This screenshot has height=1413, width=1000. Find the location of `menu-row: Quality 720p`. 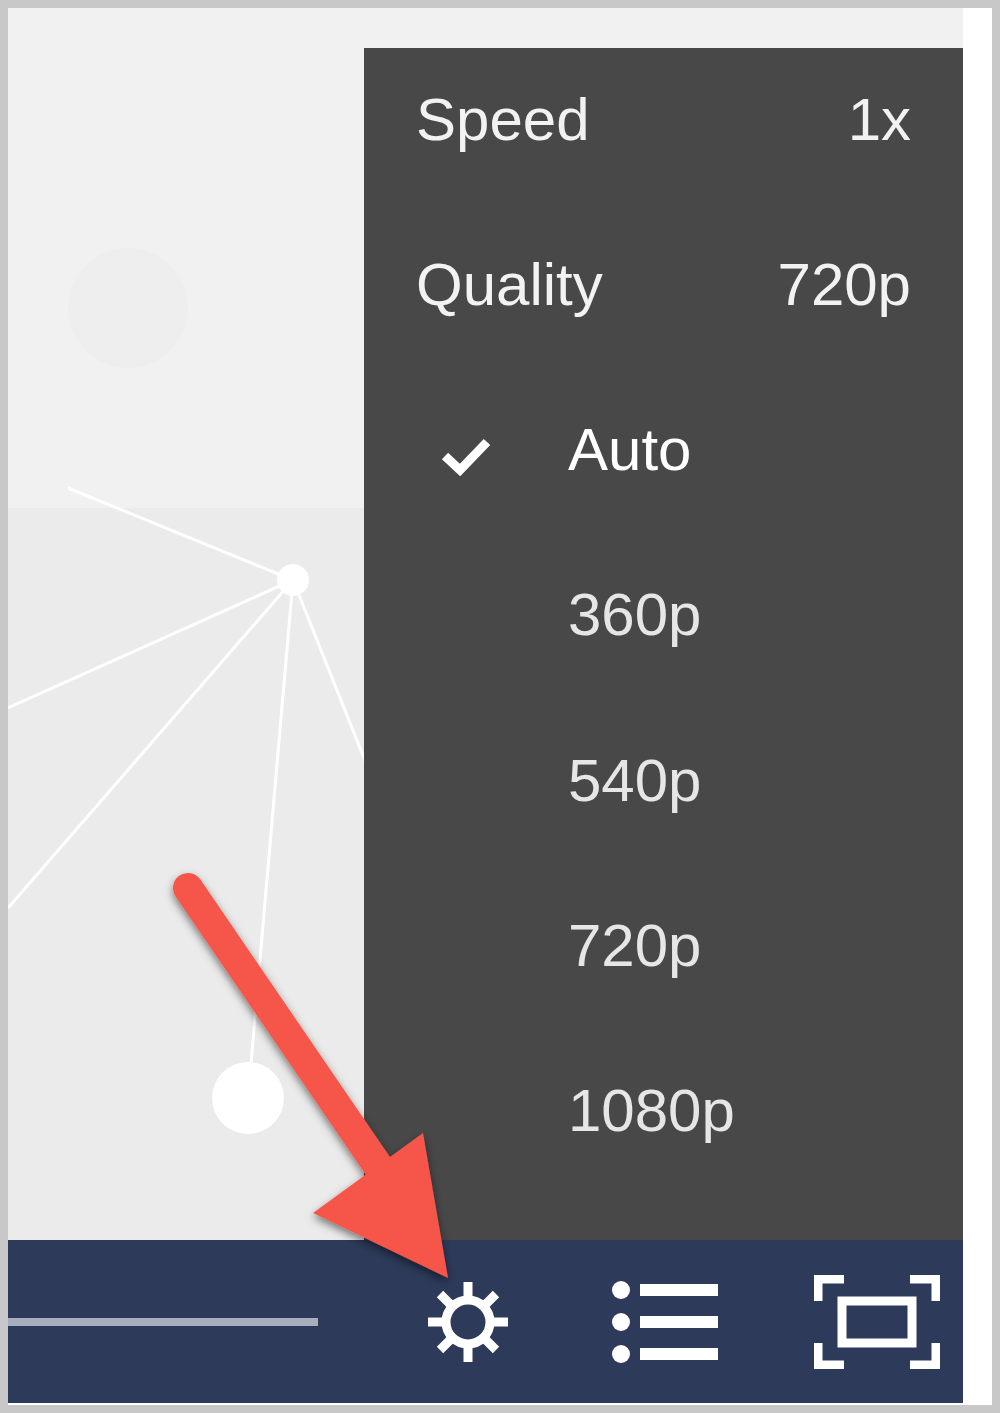

menu-row: Quality 720p is located at coordinates (663, 332).